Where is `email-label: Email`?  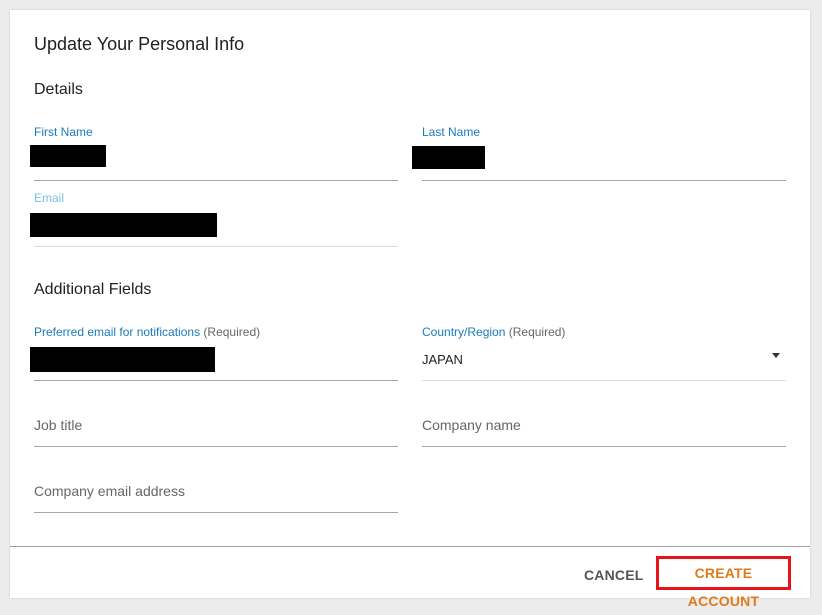 email-label: Email is located at coordinates (49, 198).